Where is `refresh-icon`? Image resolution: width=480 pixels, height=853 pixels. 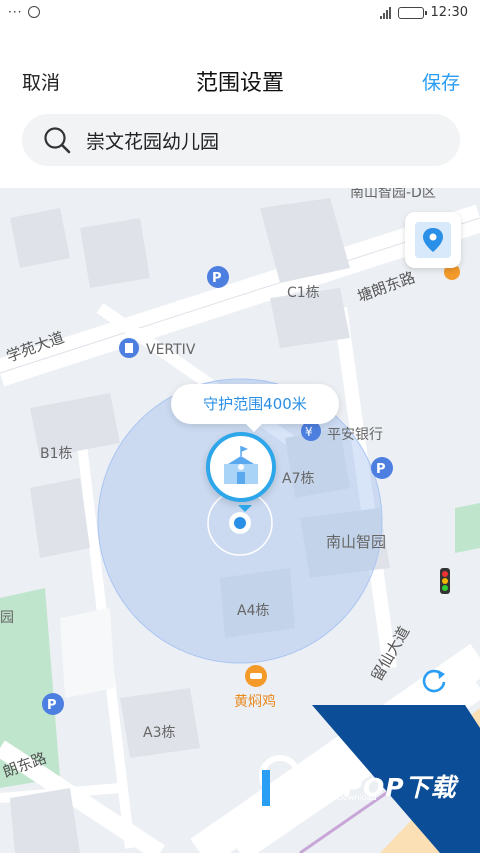
refresh-icon is located at coordinates (434, 681).